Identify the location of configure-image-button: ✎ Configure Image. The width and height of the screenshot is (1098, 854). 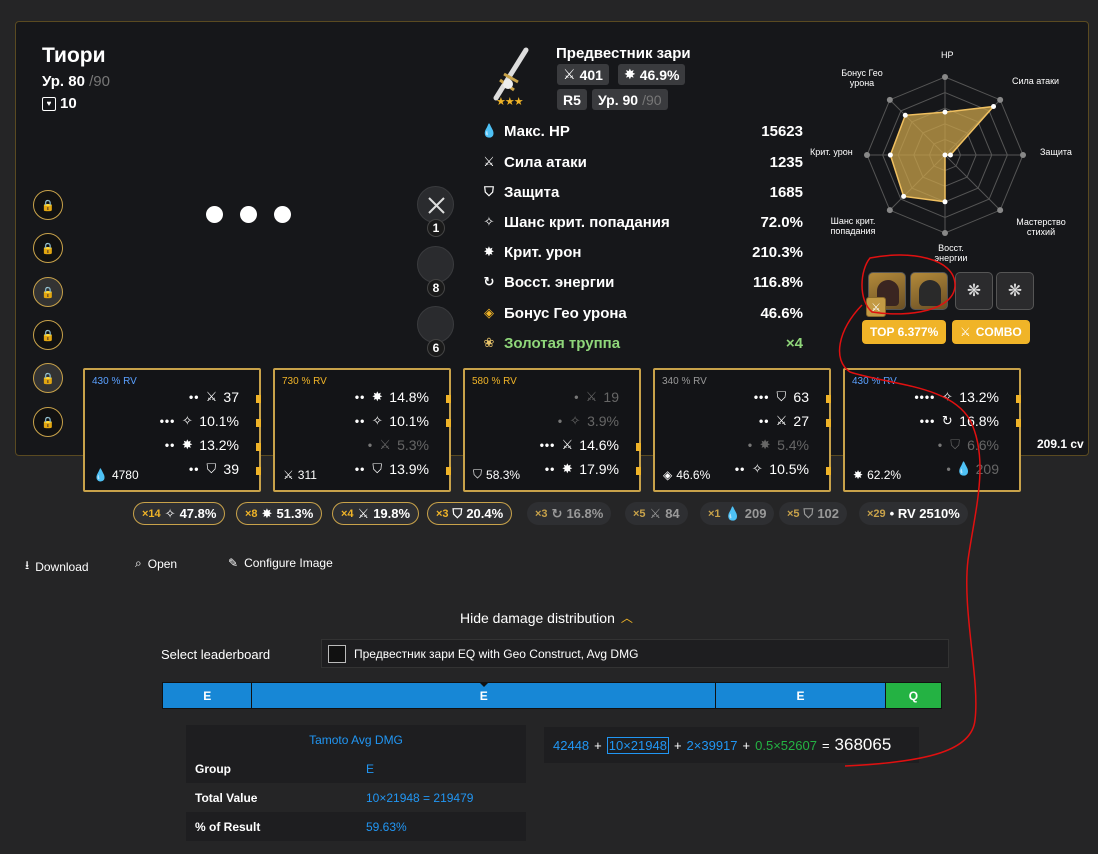
(280, 563).